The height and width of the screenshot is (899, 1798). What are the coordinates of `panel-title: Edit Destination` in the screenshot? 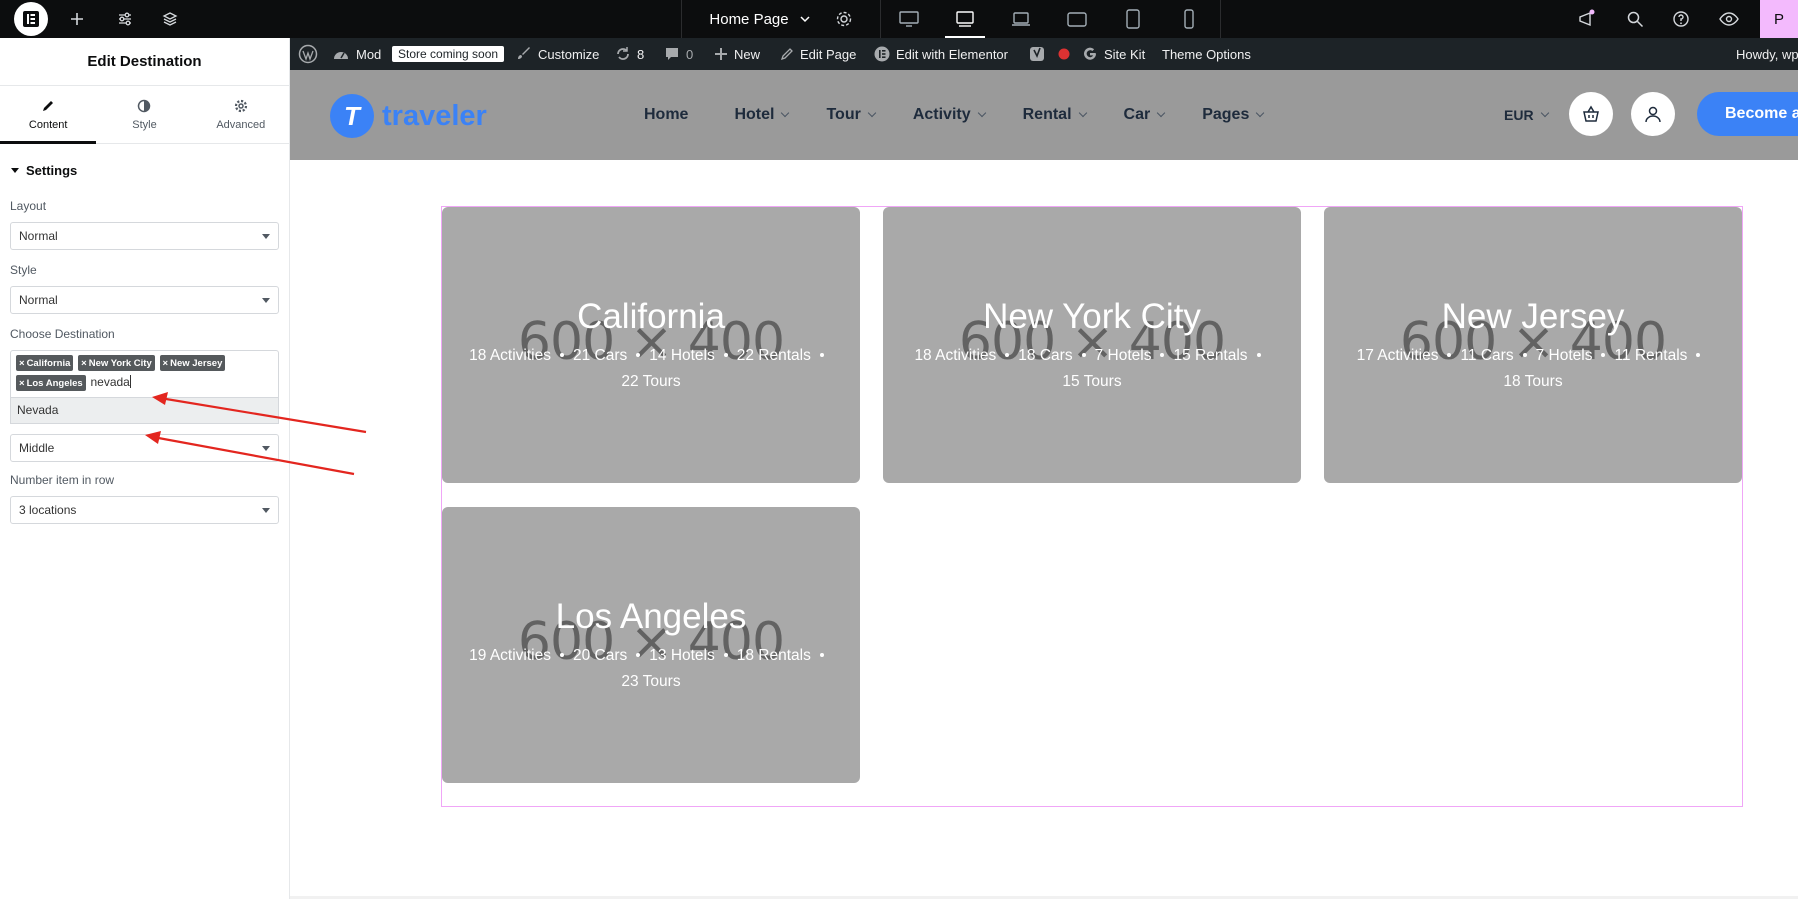 It's located at (144, 62).